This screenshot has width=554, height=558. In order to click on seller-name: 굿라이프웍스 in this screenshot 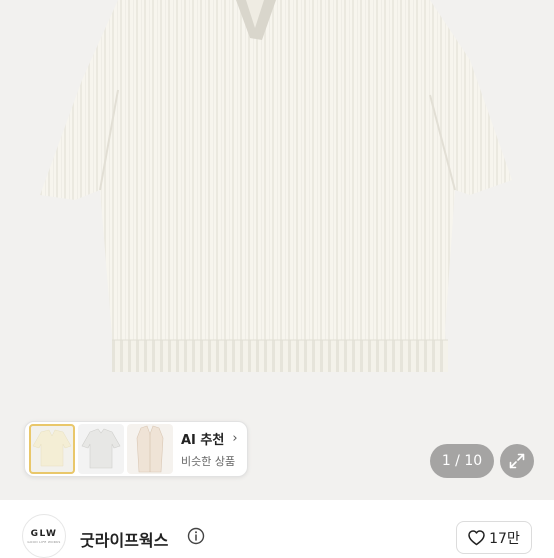, I will do `click(124, 539)`.